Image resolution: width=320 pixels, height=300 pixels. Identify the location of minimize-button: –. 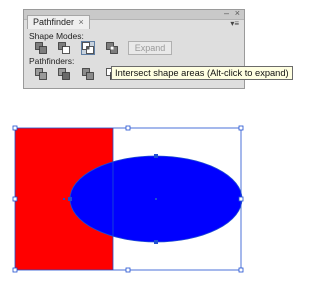
(226, 13).